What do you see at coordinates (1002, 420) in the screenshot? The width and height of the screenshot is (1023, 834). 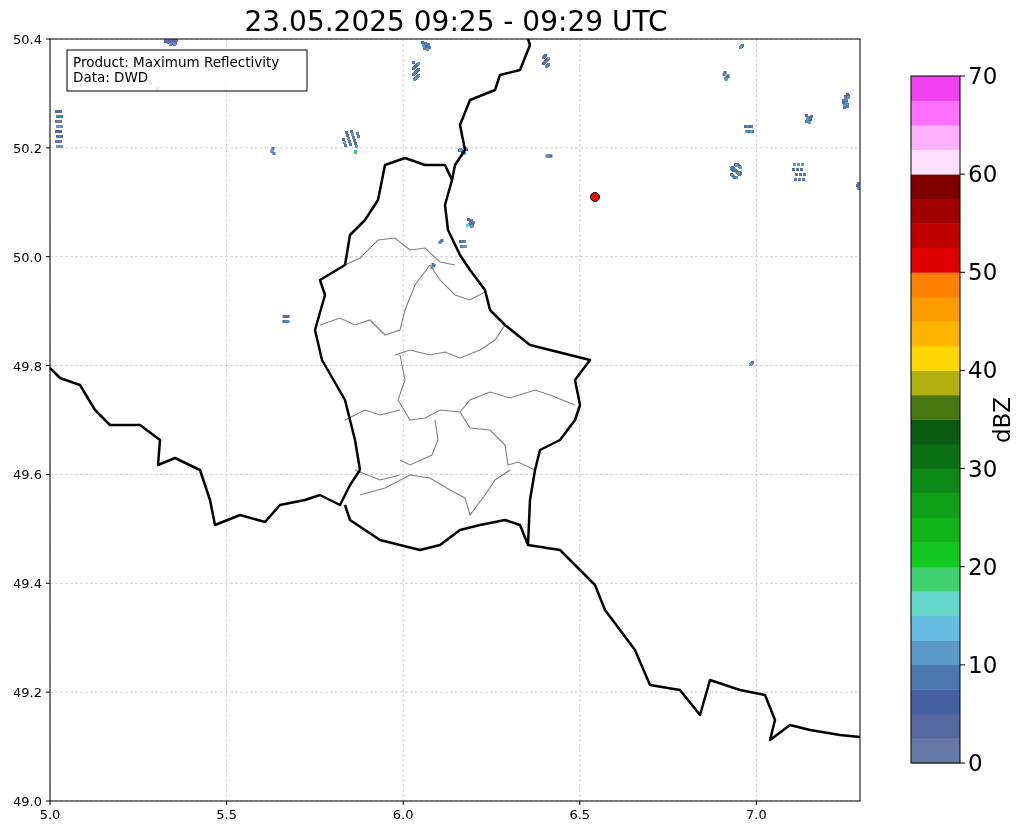 I see `colorbar-label: dBZ` at bounding box center [1002, 420].